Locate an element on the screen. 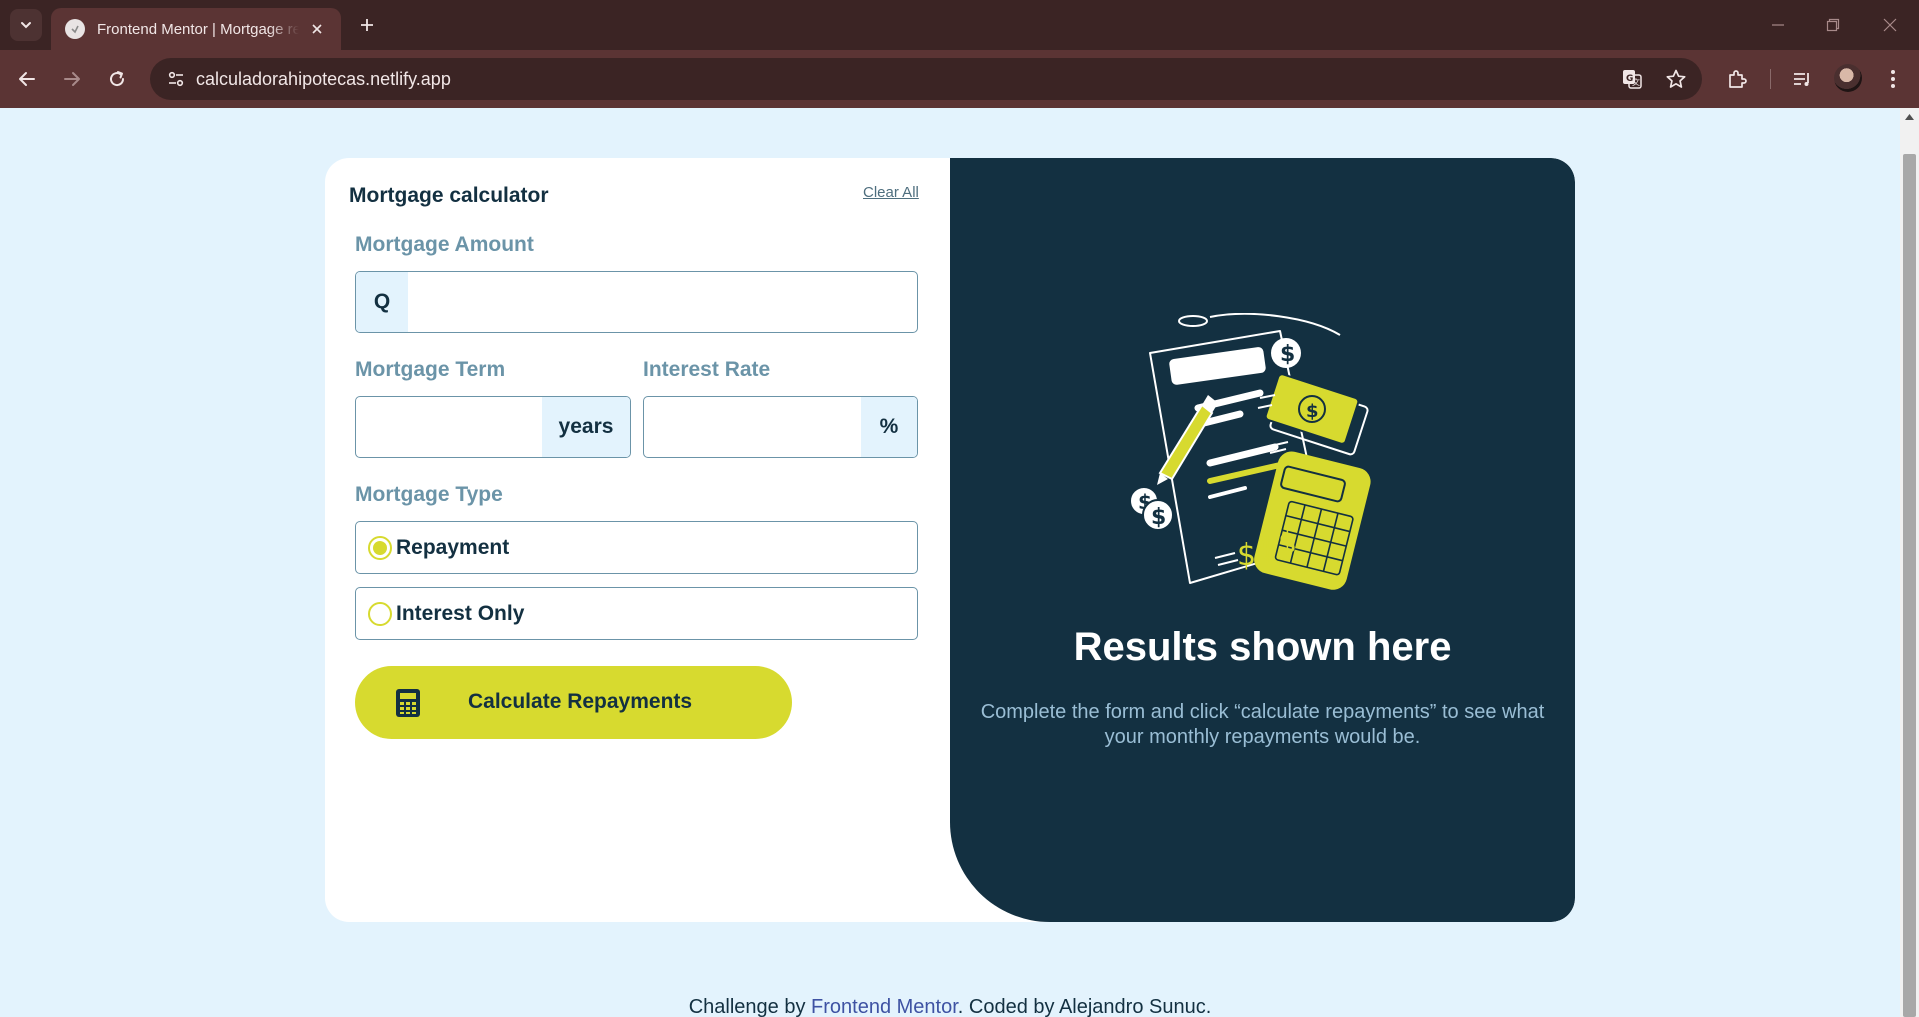 The height and width of the screenshot is (1017, 1919). clear-all-link: Clear All is located at coordinates (891, 192).